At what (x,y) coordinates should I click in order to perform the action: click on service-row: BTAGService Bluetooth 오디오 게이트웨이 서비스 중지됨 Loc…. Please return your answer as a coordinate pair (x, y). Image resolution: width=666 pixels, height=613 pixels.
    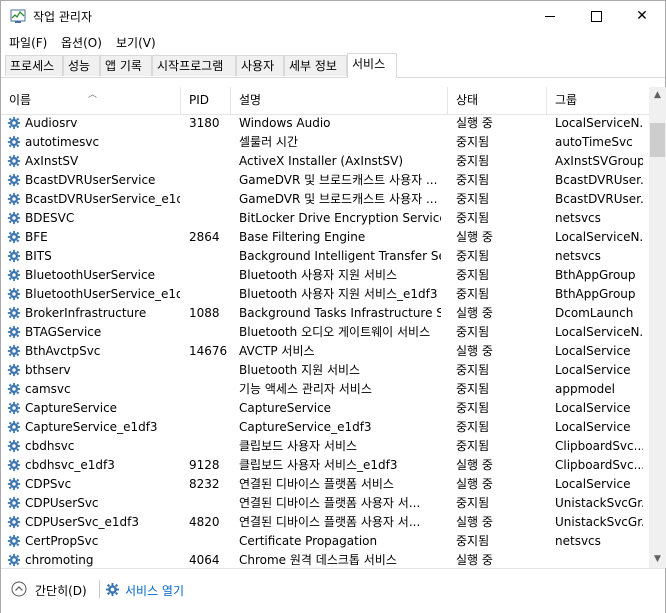
    Looking at the image, I should click on (325, 332).